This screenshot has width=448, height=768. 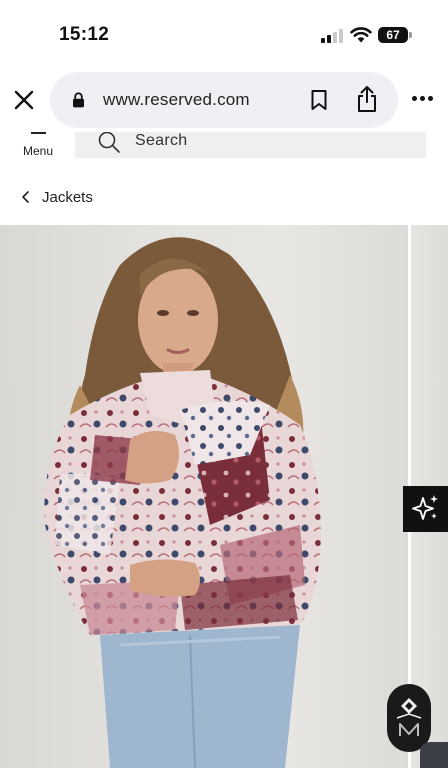 What do you see at coordinates (332, 36) in the screenshot?
I see `cellular-signal-icon` at bounding box center [332, 36].